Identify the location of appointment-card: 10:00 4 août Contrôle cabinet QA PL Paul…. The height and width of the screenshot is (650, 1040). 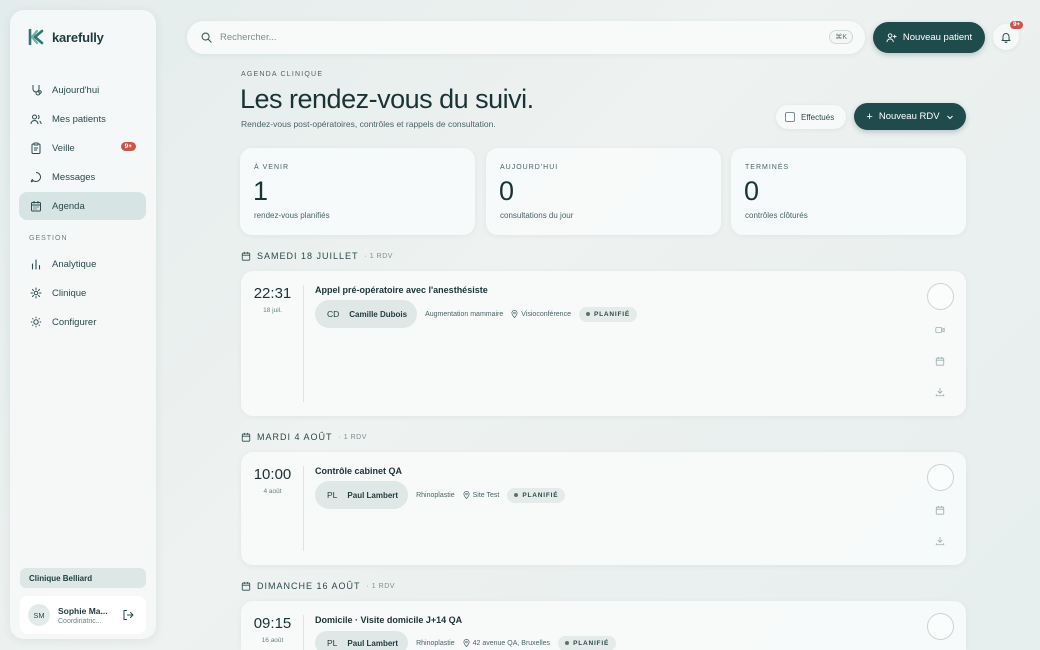
(603, 508).